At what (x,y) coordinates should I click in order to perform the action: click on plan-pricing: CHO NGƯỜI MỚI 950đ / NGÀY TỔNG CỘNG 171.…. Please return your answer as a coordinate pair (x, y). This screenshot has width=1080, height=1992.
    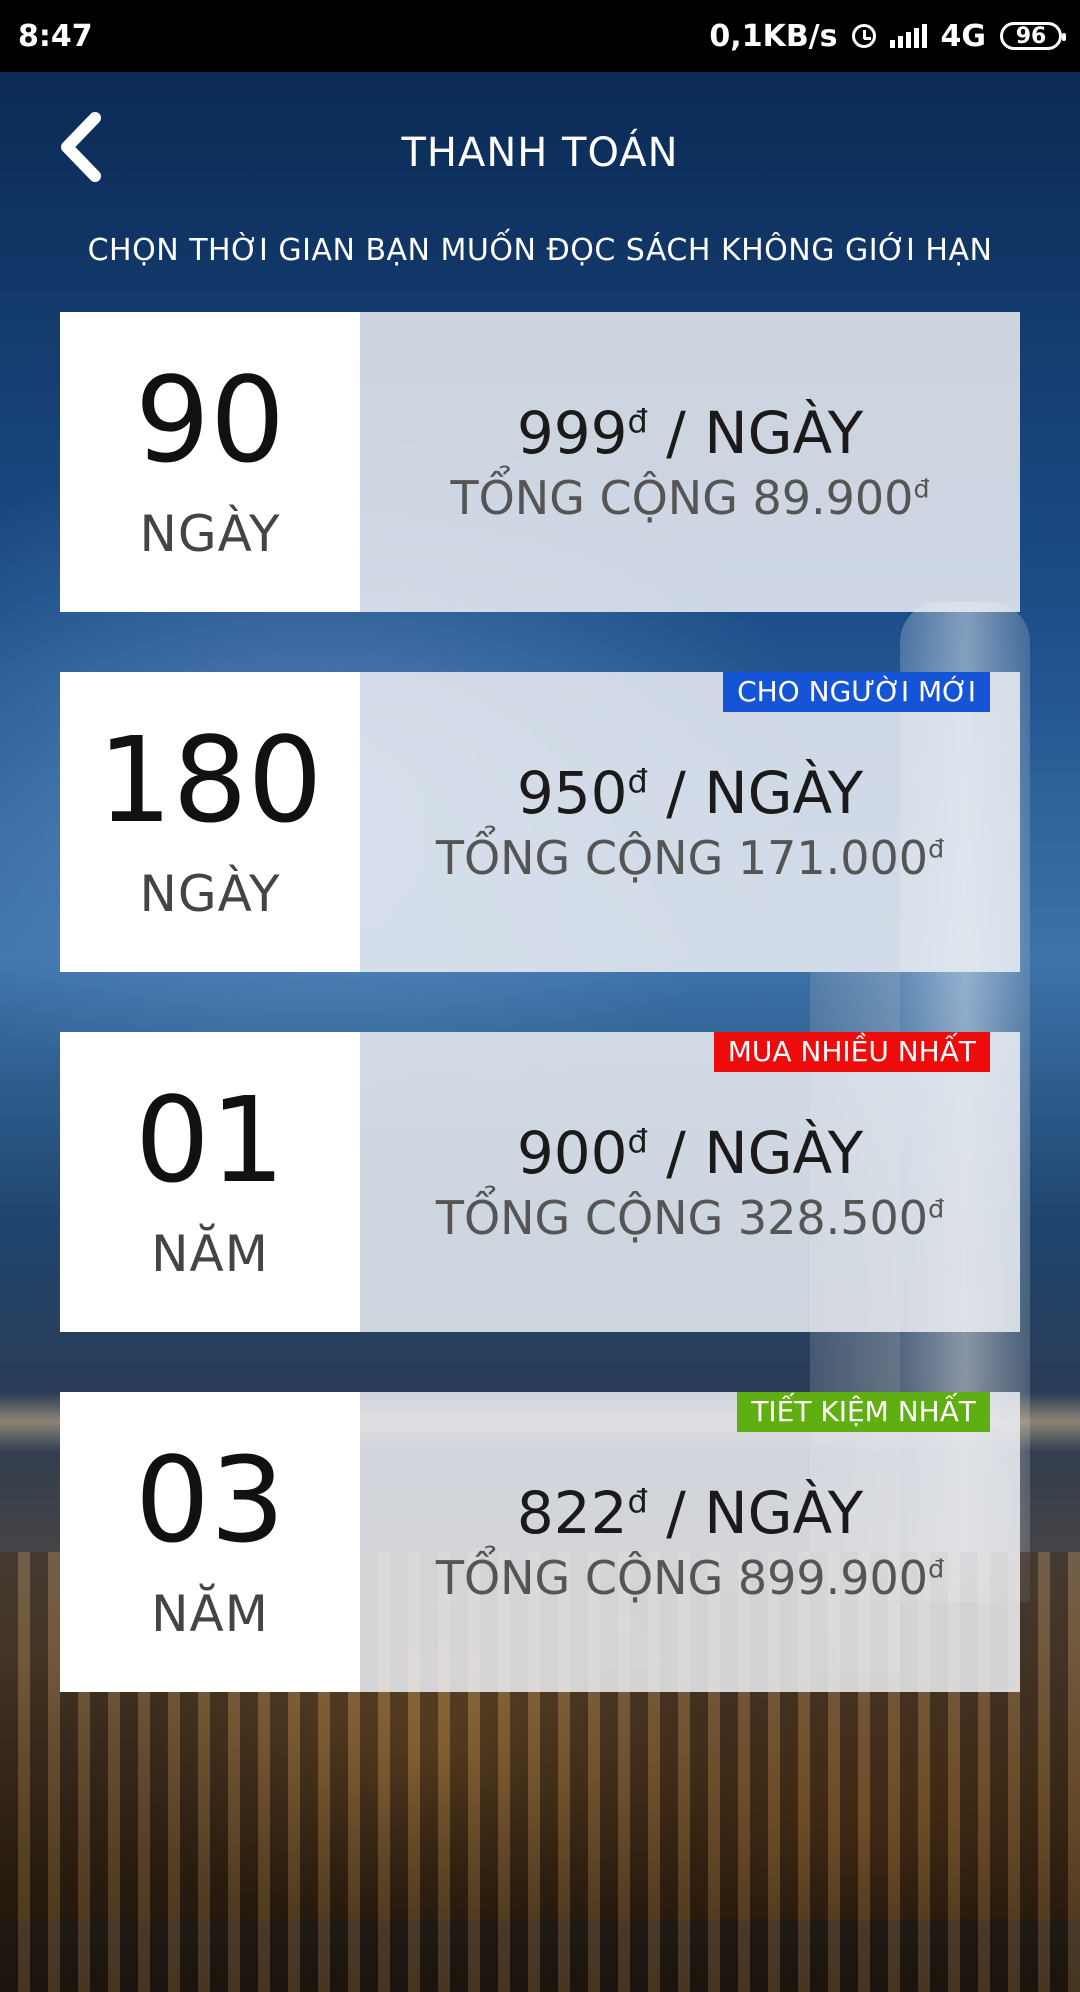
    Looking at the image, I should click on (690, 822).